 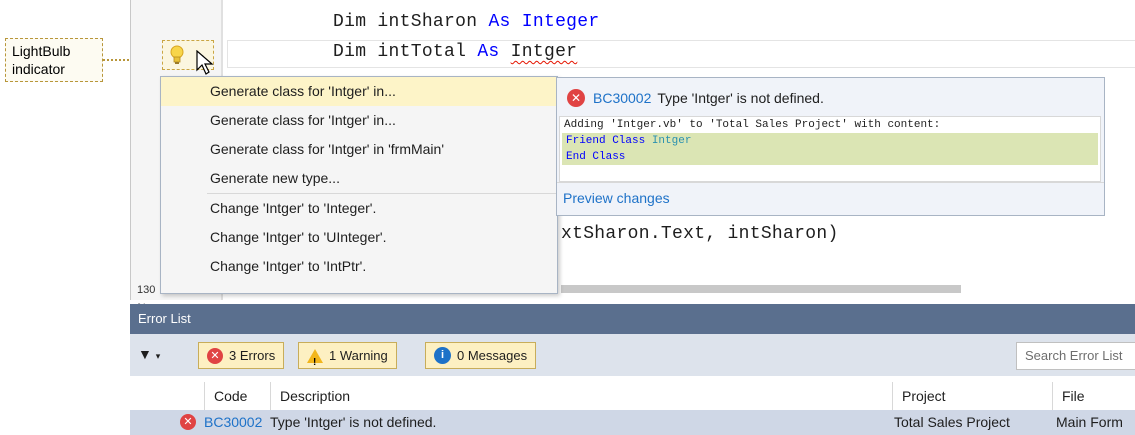 What do you see at coordinates (442, 355) in the screenshot?
I see `info-icon: i` at bounding box center [442, 355].